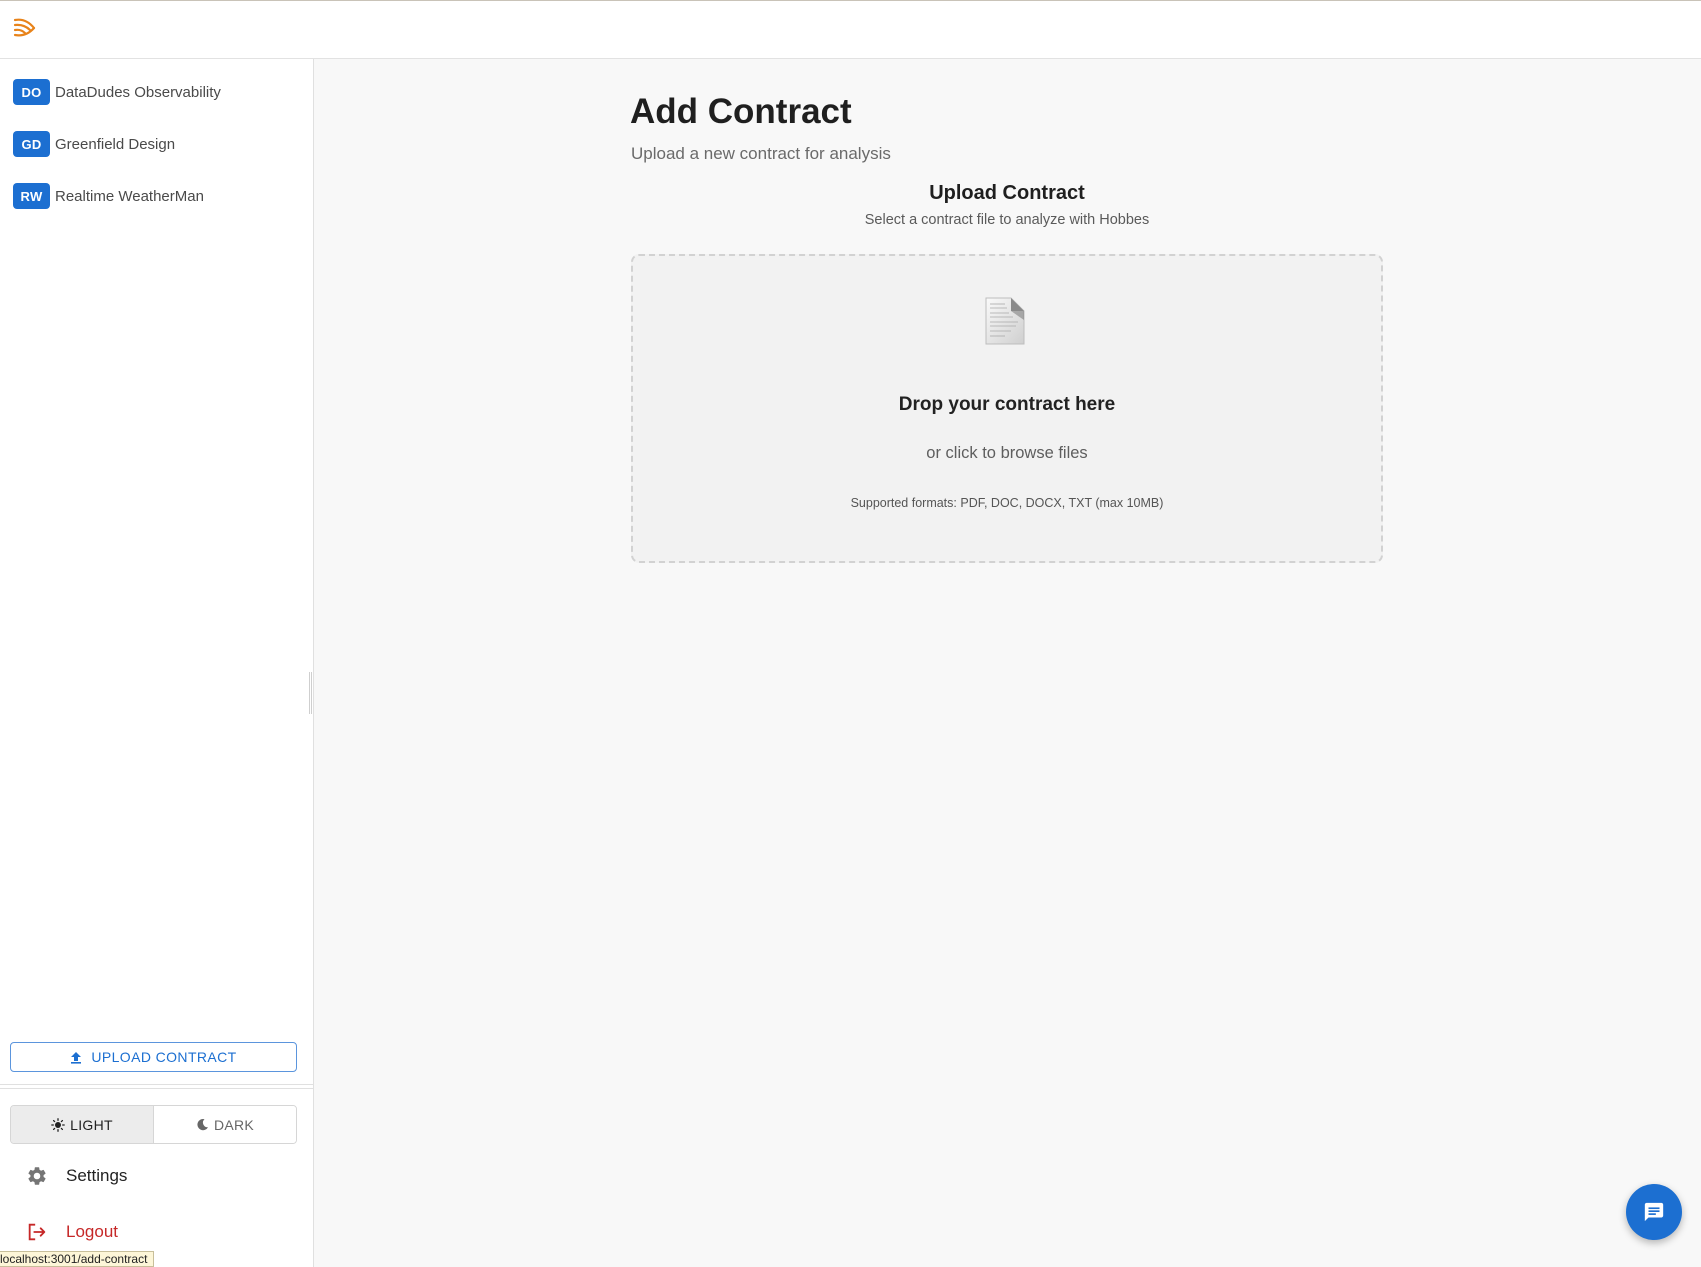  What do you see at coordinates (202, 1125) in the screenshot?
I see `moon-icon` at bounding box center [202, 1125].